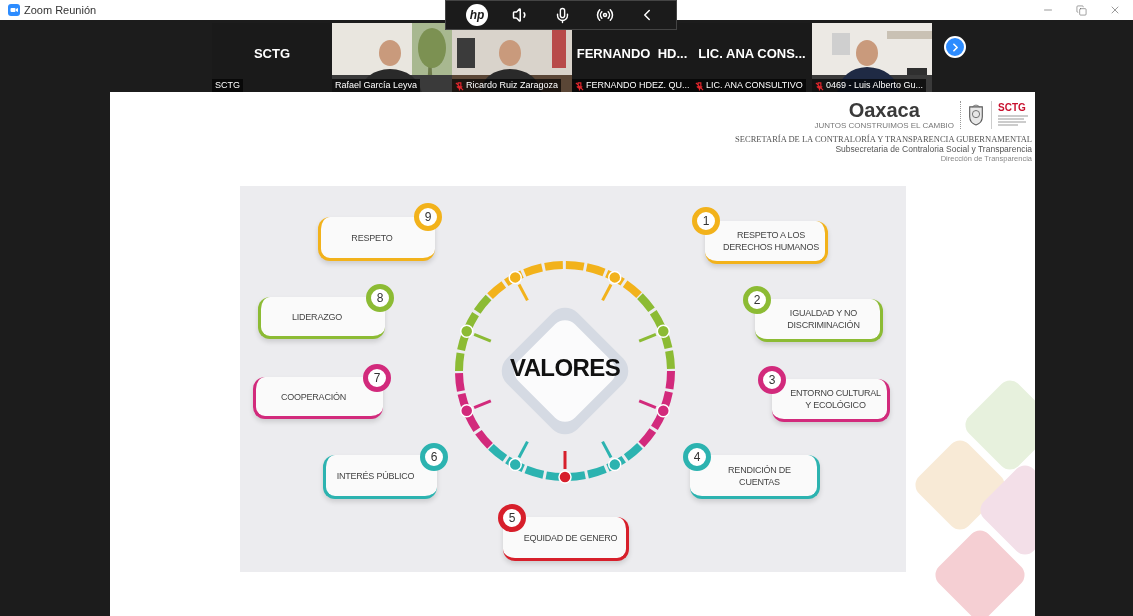 The width and height of the screenshot is (1133, 616). What do you see at coordinates (604, 15) in the screenshot?
I see `broadcast-icon` at bounding box center [604, 15].